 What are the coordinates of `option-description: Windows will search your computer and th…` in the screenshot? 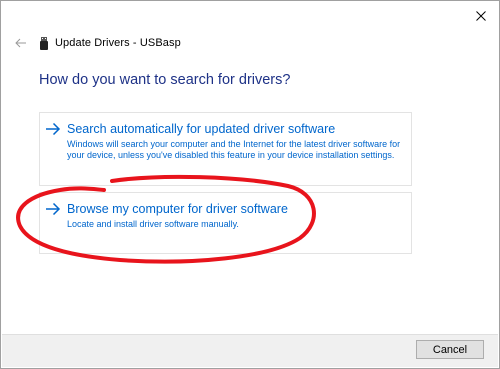 It's located at (234, 149).